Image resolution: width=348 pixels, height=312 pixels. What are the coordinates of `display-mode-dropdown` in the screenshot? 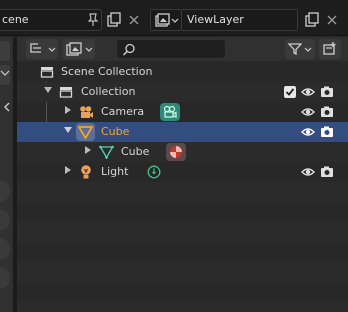 It's located at (42, 49).